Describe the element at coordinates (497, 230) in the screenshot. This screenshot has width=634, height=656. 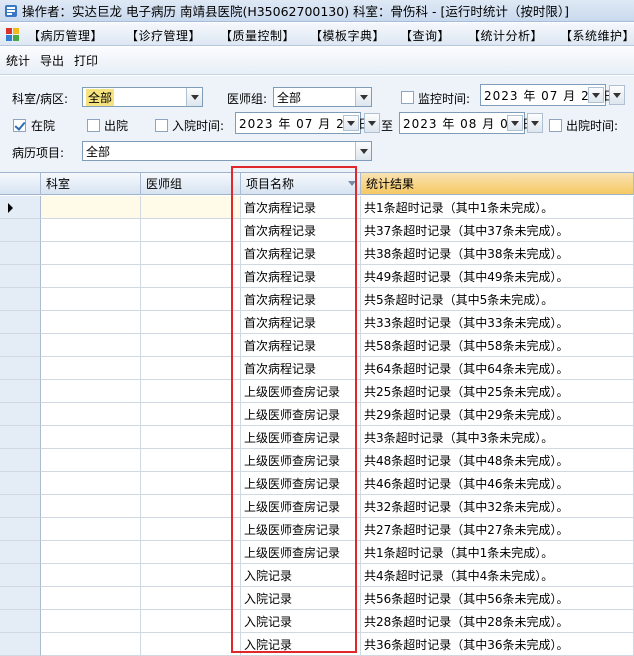
I see `cell-result: 共37条超时记录（其中37条未完成）。` at that location.